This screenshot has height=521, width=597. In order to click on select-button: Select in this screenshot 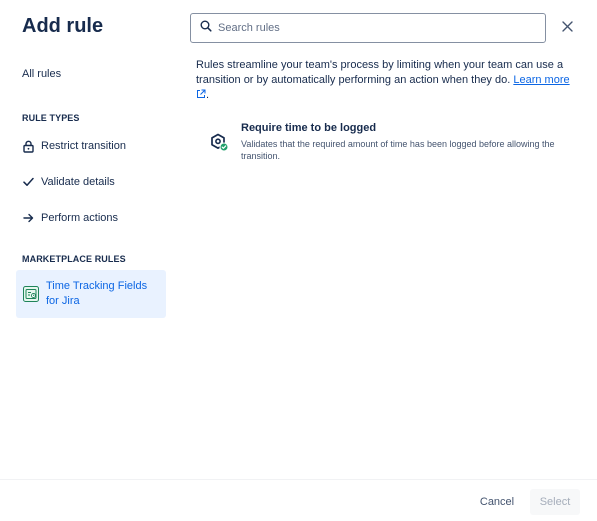, I will do `click(555, 502)`.